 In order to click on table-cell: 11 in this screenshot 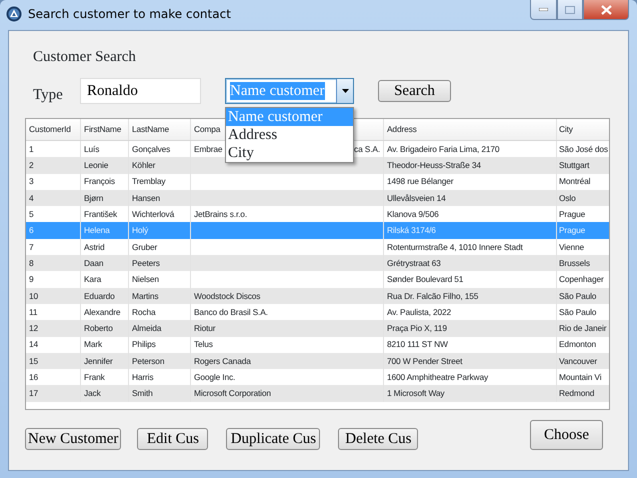, I will do `click(33, 312)`.